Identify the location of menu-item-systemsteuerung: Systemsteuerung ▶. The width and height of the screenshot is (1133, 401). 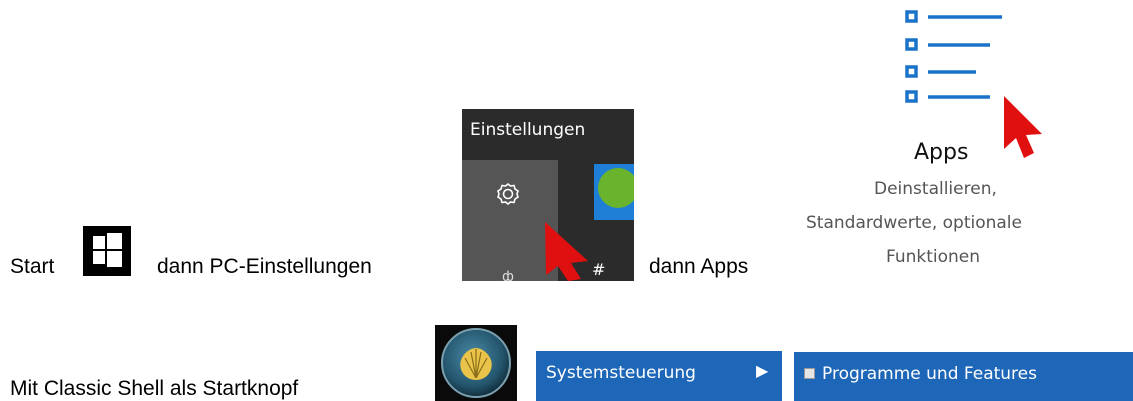
(659, 376).